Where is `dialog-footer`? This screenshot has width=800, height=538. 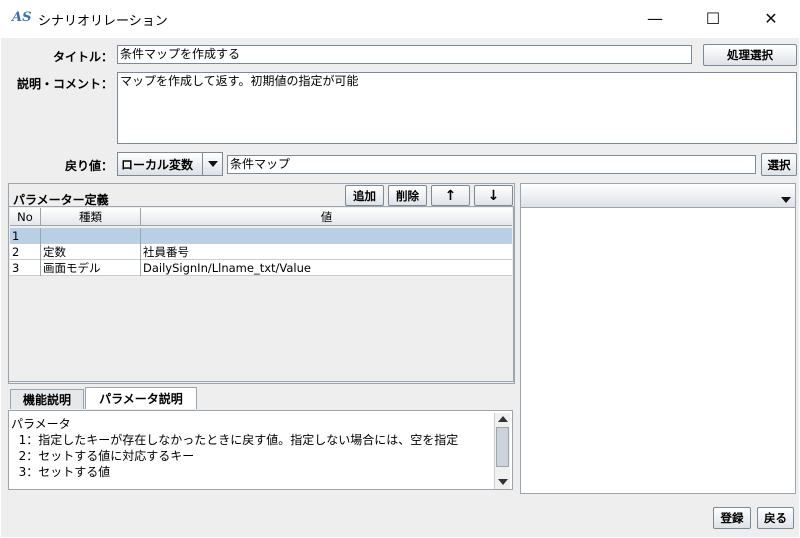 dialog-footer is located at coordinates (400, 518).